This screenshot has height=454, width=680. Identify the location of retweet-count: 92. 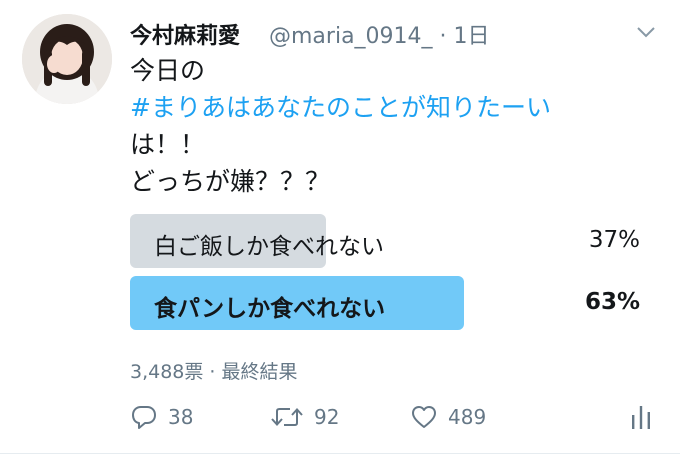
(327, 417).